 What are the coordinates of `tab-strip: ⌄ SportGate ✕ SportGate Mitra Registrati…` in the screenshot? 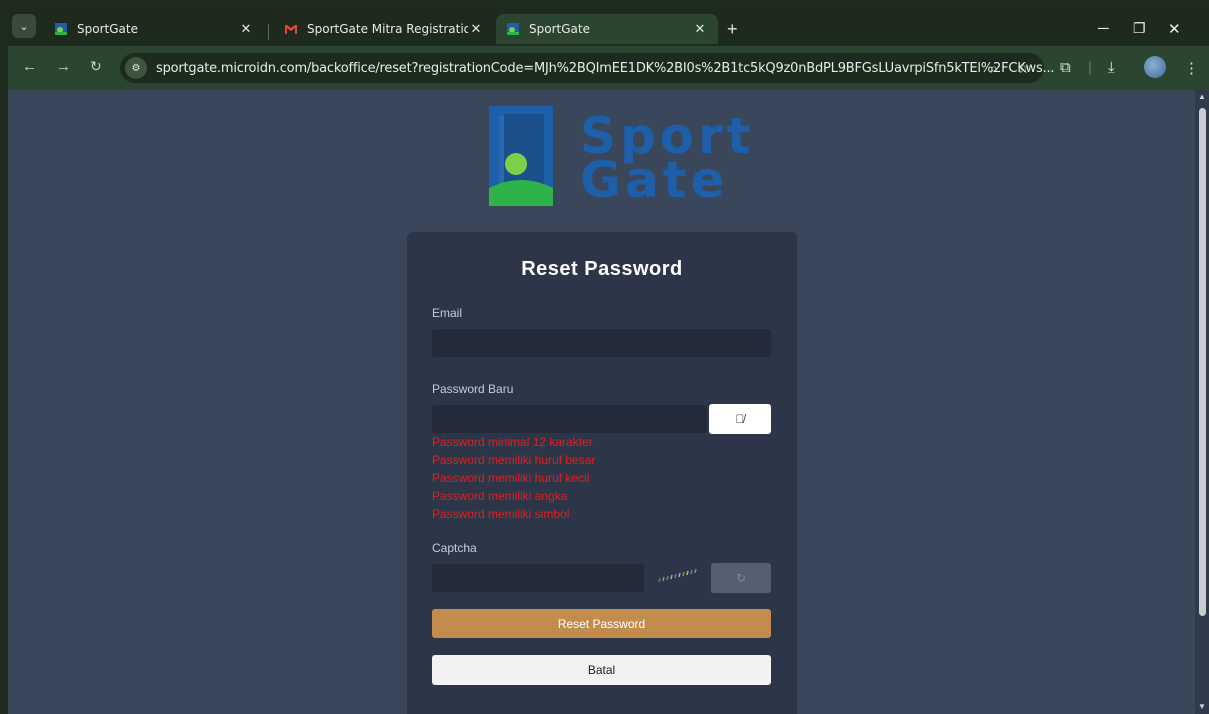 It's located at (608, 27).